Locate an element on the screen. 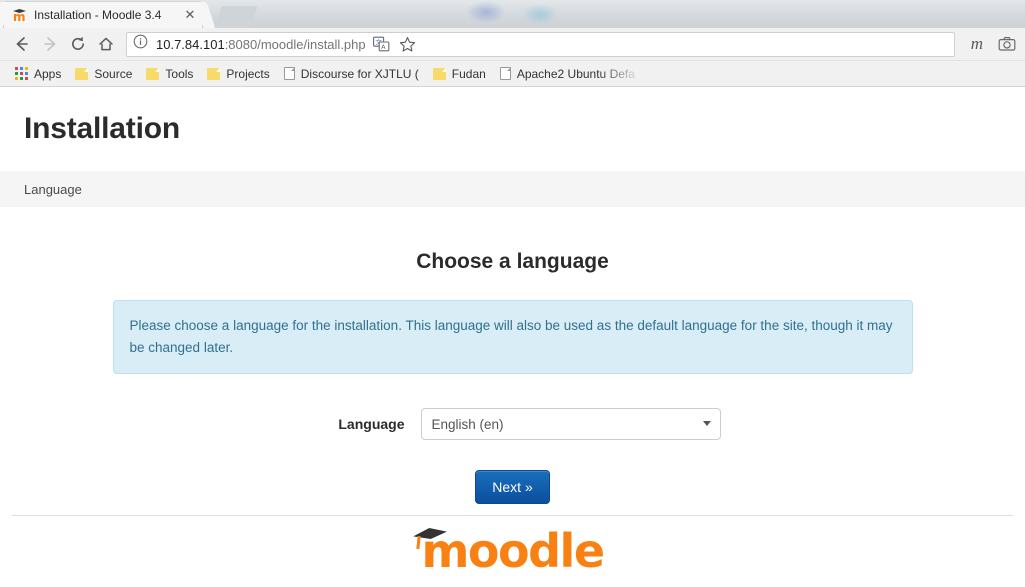 This screenshot has height=587, width=1025. reload-icon is located at coordinates (78, 43).